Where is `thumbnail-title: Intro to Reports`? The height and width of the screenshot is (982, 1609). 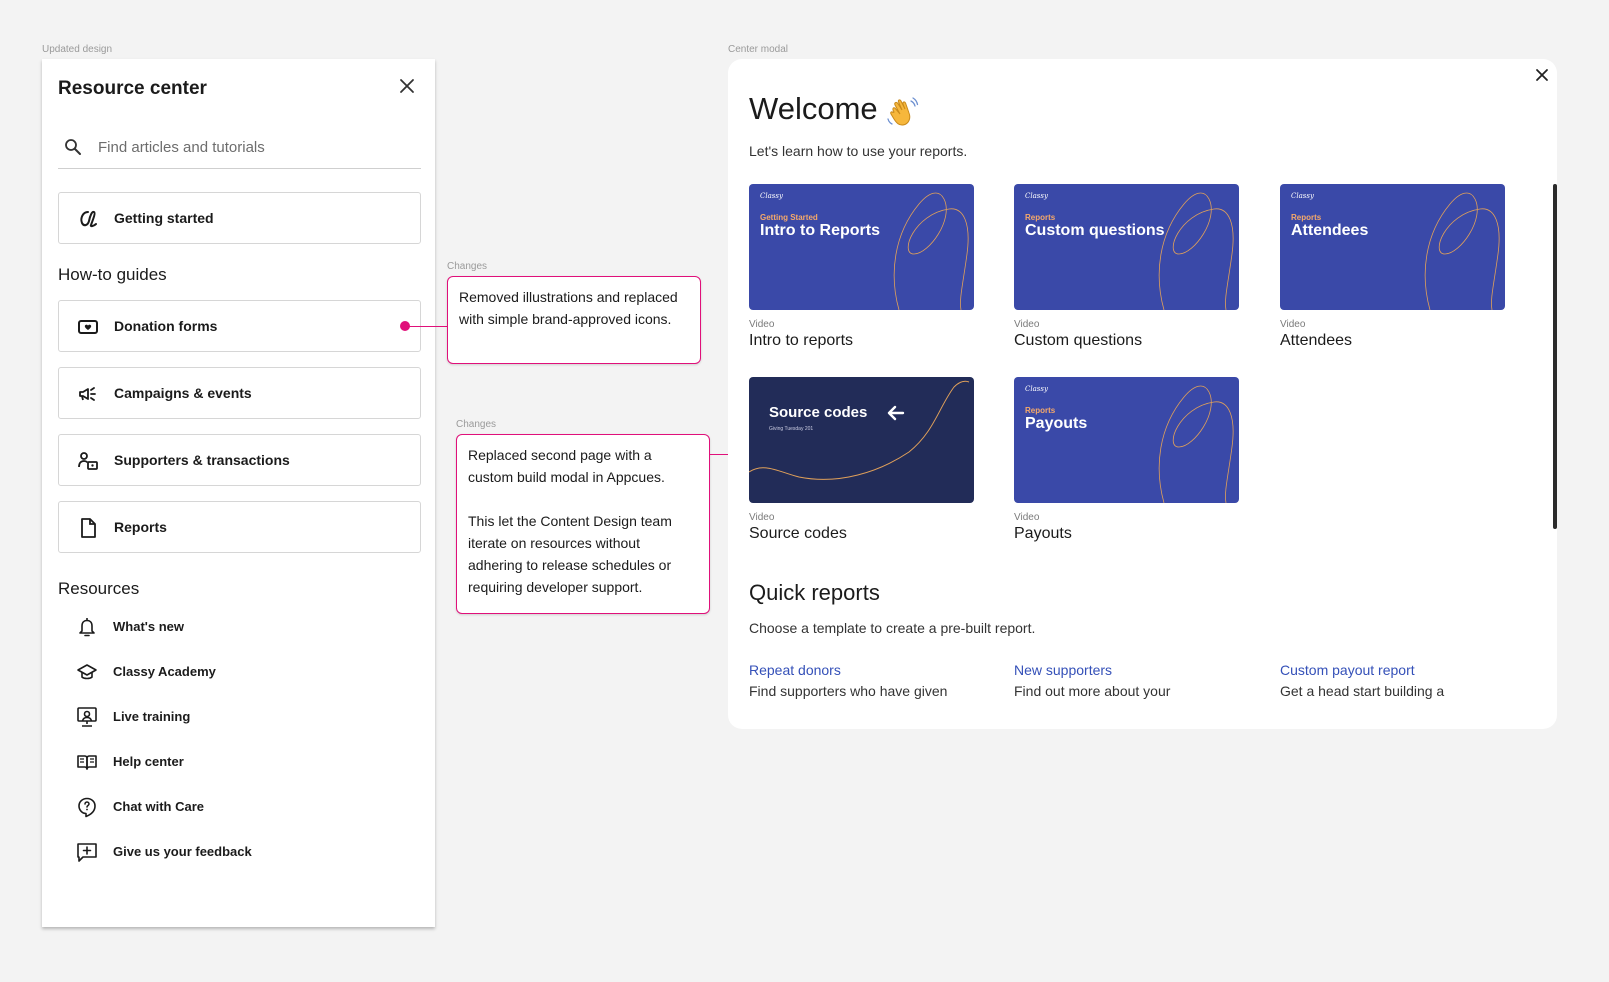
thumbnail-title: Intro to Reports is located at coordinates (820, 230).